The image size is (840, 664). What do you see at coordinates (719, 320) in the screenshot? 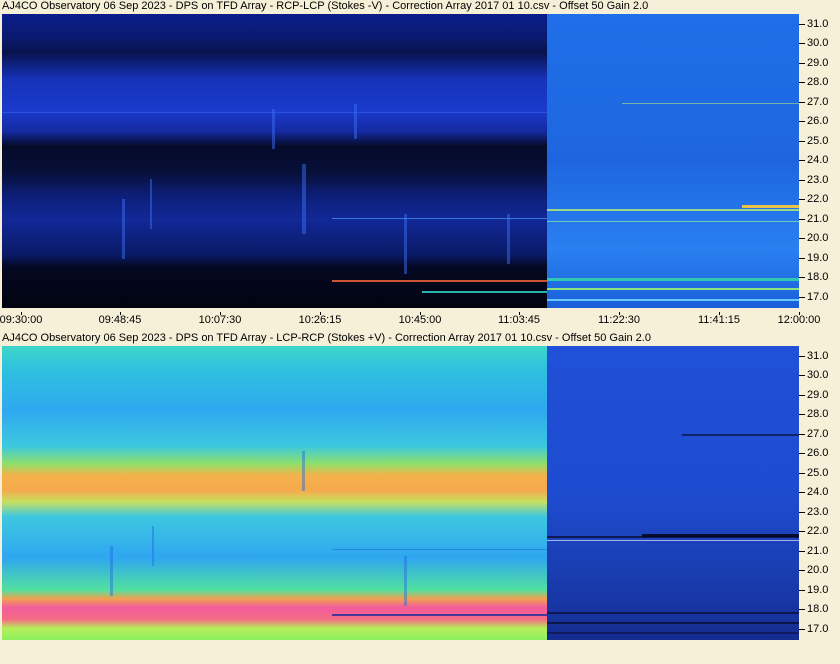
I see `x-tick-label: 11:41:15` at bounding box center [719, 320].